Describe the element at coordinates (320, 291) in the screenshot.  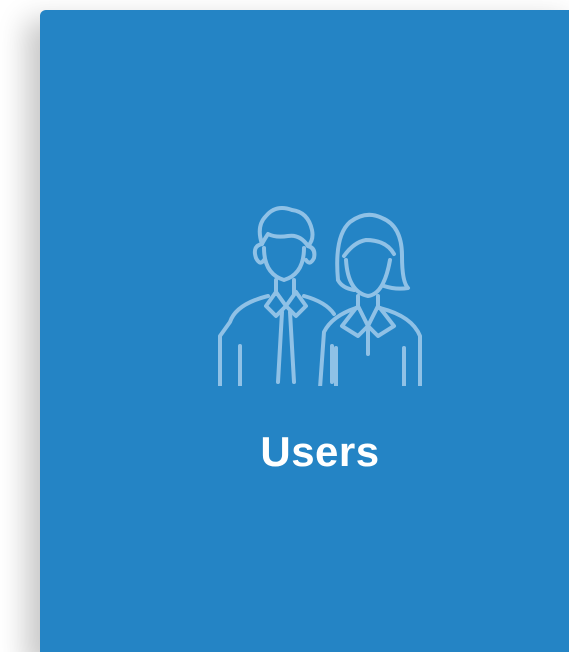
I see `users-icon` at that location.